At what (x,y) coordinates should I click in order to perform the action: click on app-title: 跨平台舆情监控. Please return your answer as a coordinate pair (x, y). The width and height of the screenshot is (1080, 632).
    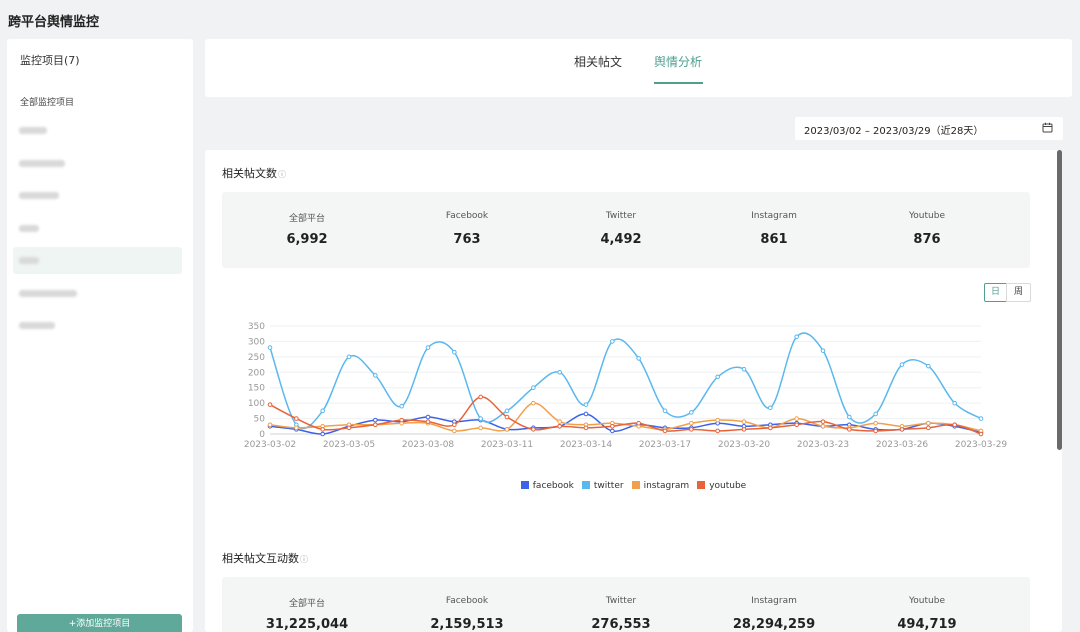
    Looking at the image, I should click on (54, 22).